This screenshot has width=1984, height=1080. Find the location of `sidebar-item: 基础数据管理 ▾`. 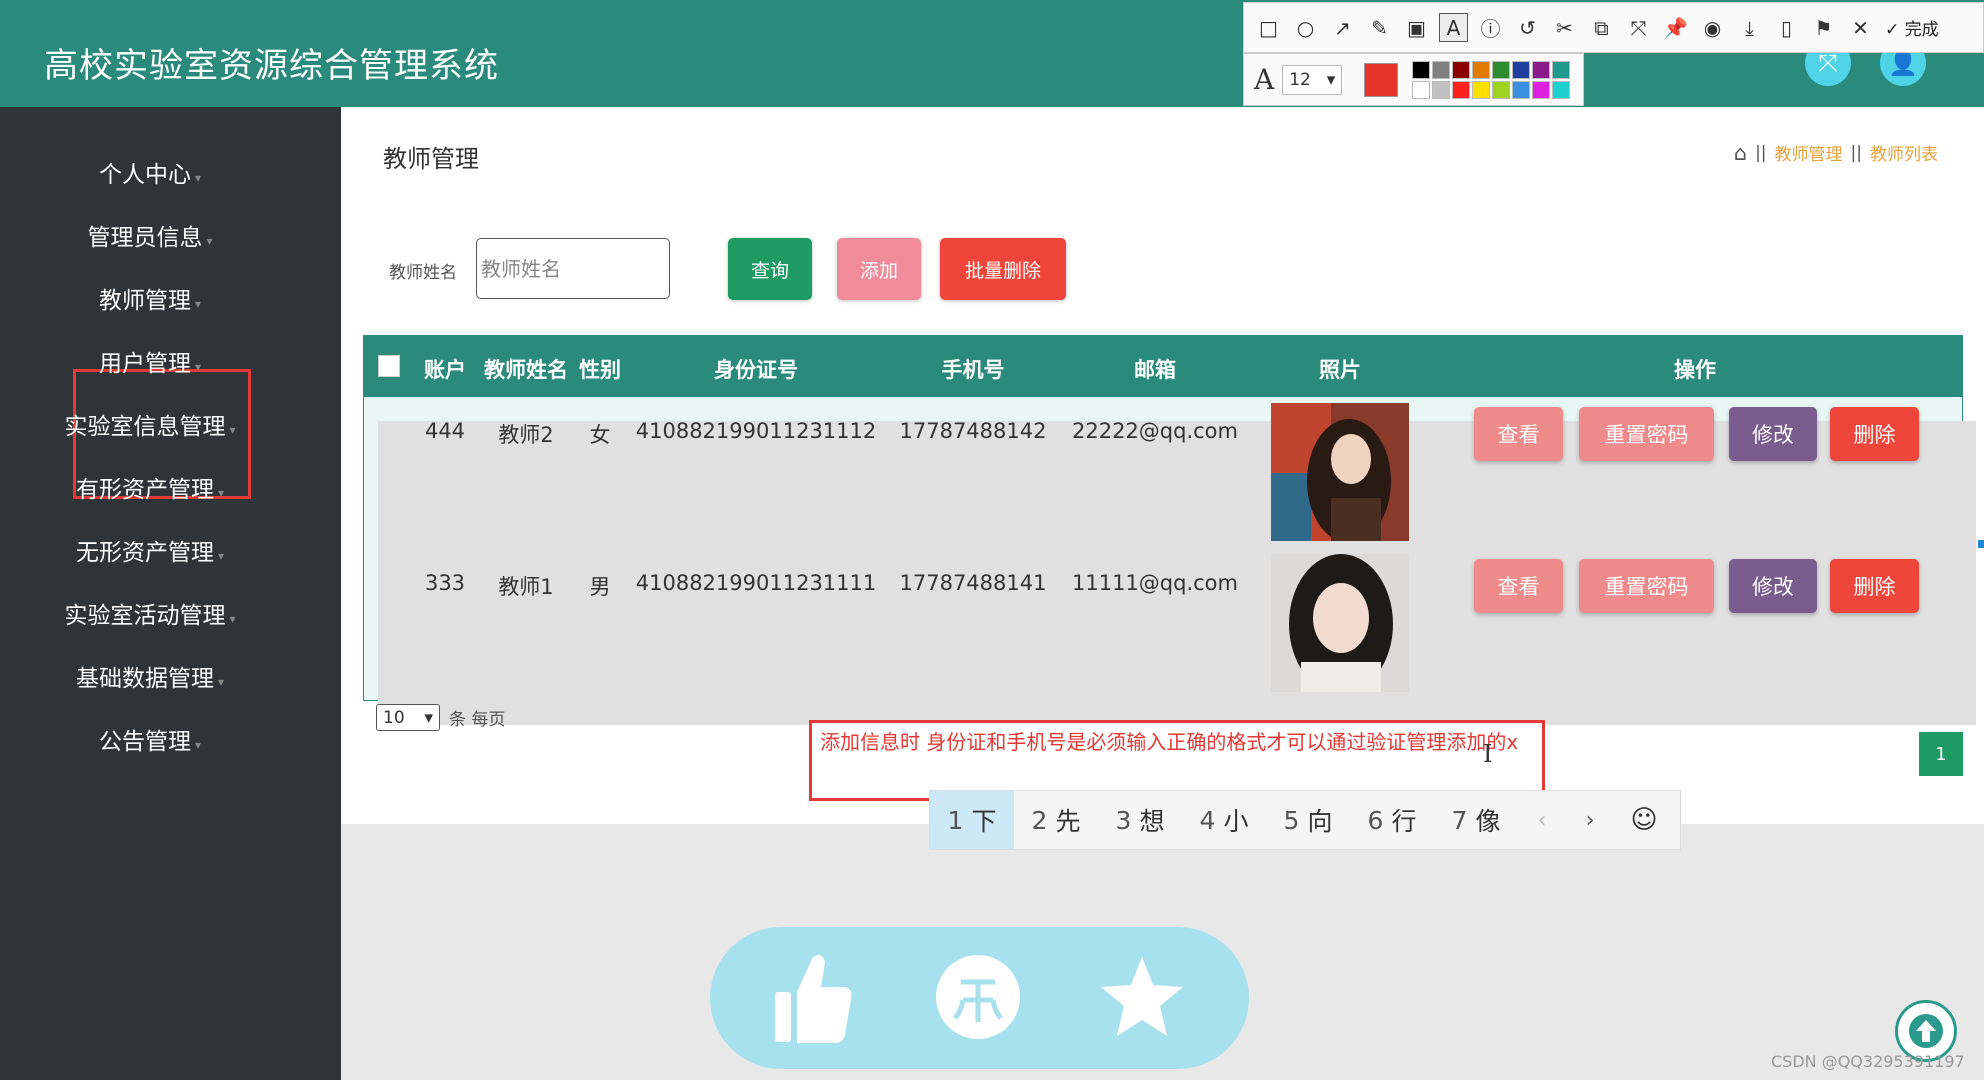

sidebar-item: 基础数据管理 ▾ is located at coordinates (150, 676).